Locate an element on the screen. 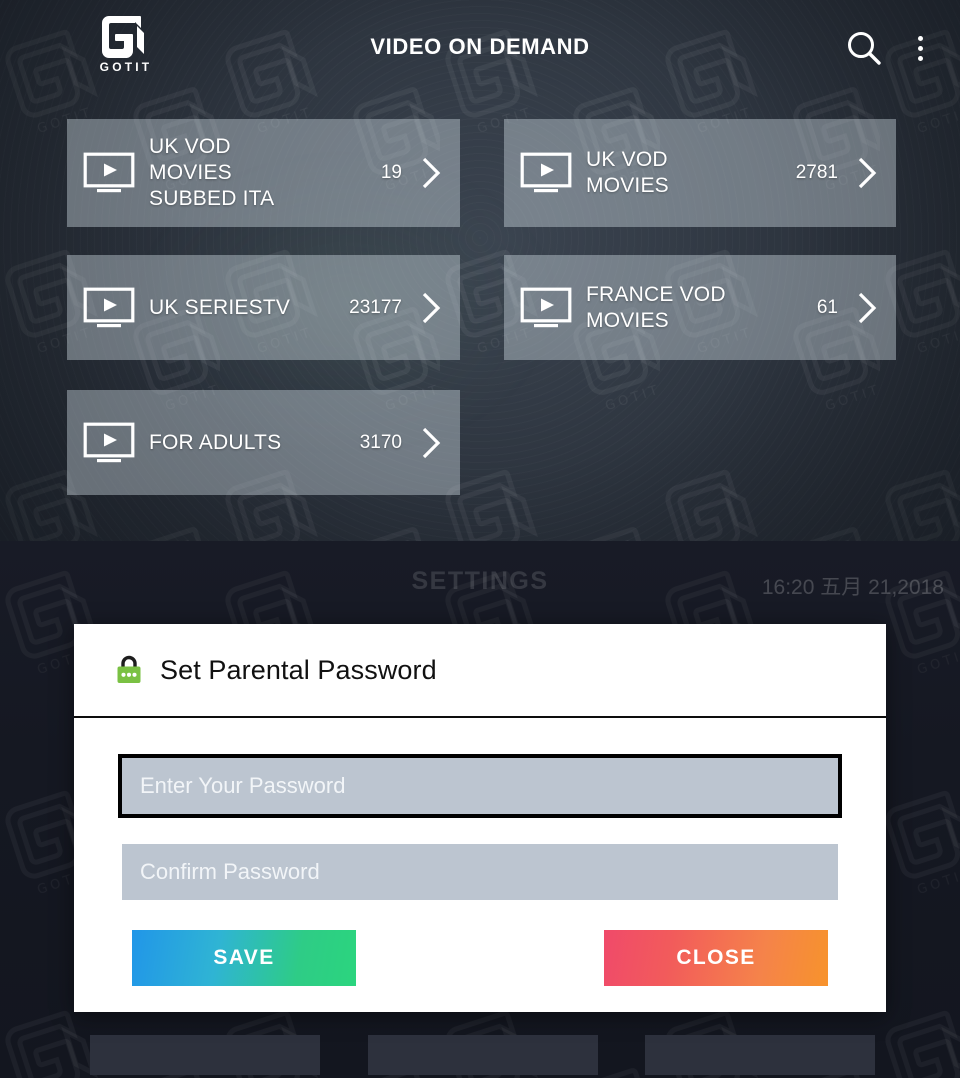  close-button: CLOSE is located at coordinates (716, 958).